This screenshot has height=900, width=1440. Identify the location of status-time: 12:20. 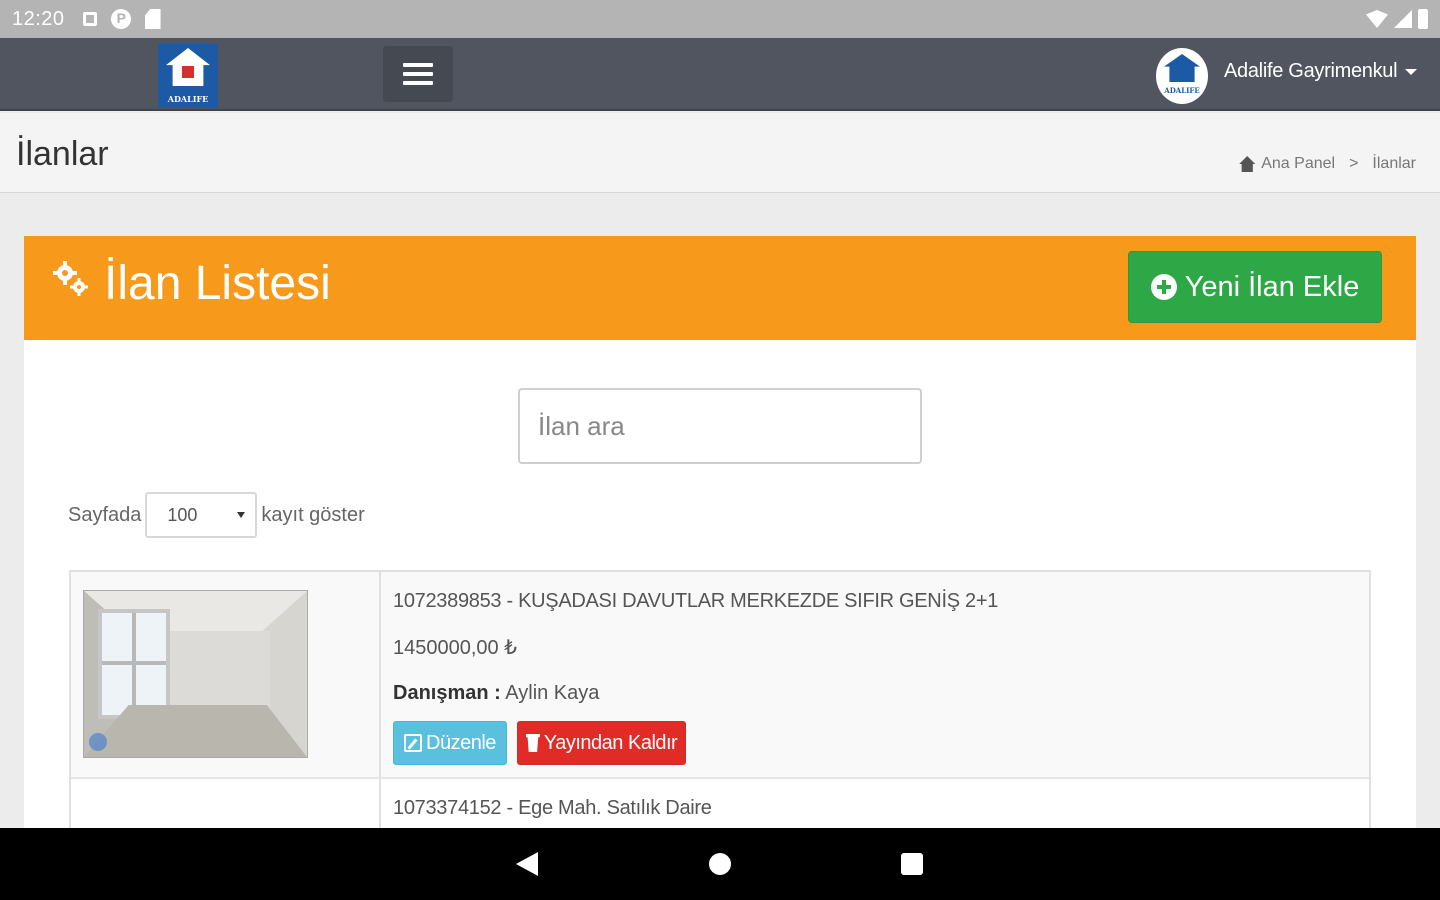
(38, 18).